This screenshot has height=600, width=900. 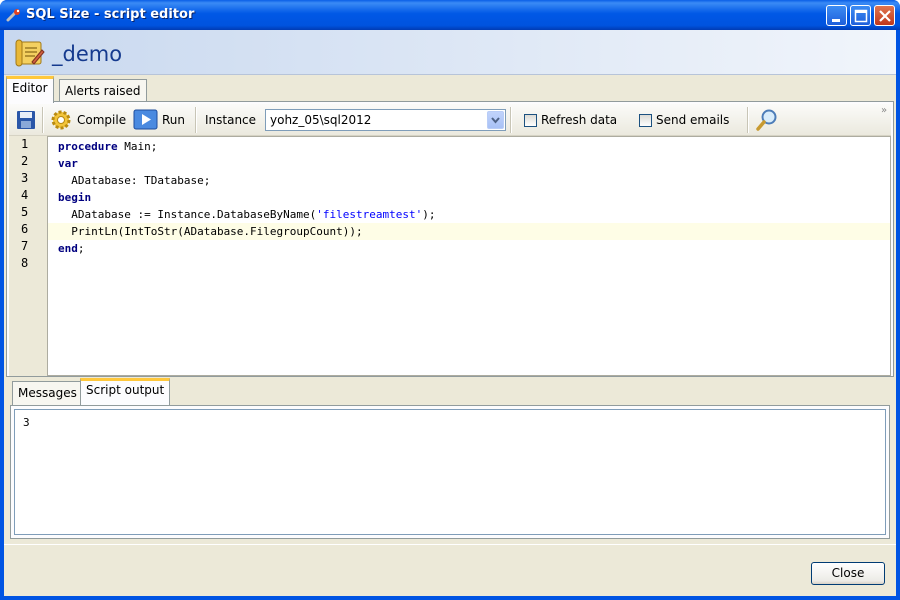 What do you see at coordinates (450, 89) in the screenshot?
I see `main-tabs: Editor Alerts raised` at bounding box center [450, 89].